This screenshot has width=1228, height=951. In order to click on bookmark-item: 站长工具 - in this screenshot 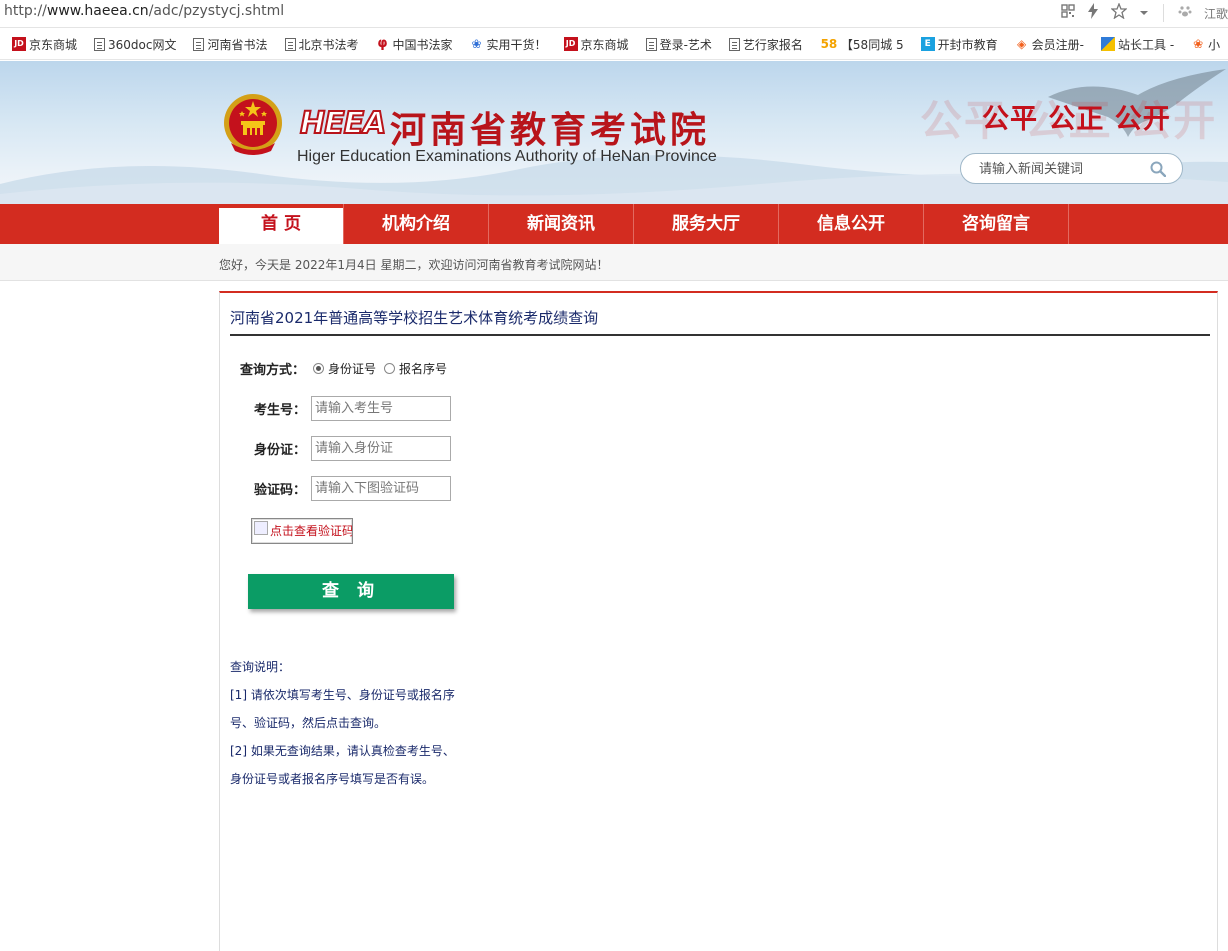, I will do `click(1137, 44)`.